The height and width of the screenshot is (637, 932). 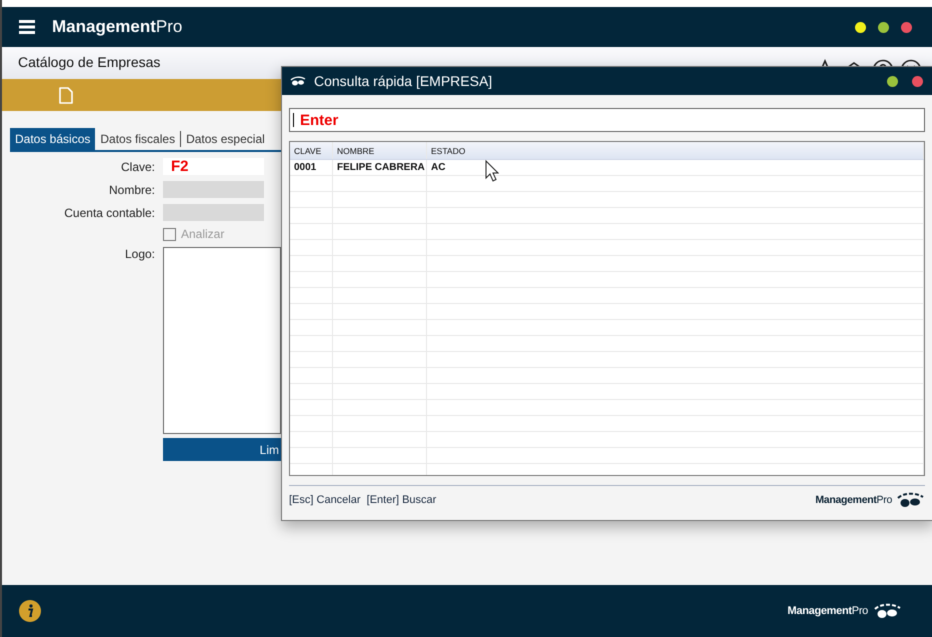 I want to click on mouse-cursor-icon, so click(x=492, y=171).